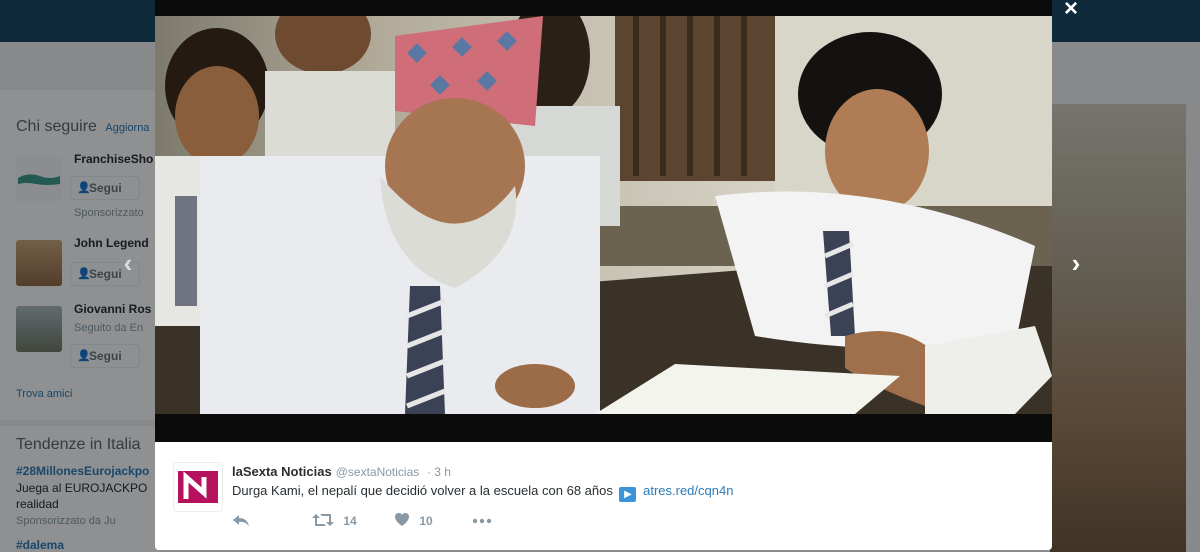  Describe the element at coordinates (282, 471) in the screenshot. I see `author-name: laSexta Noticias` at that location.